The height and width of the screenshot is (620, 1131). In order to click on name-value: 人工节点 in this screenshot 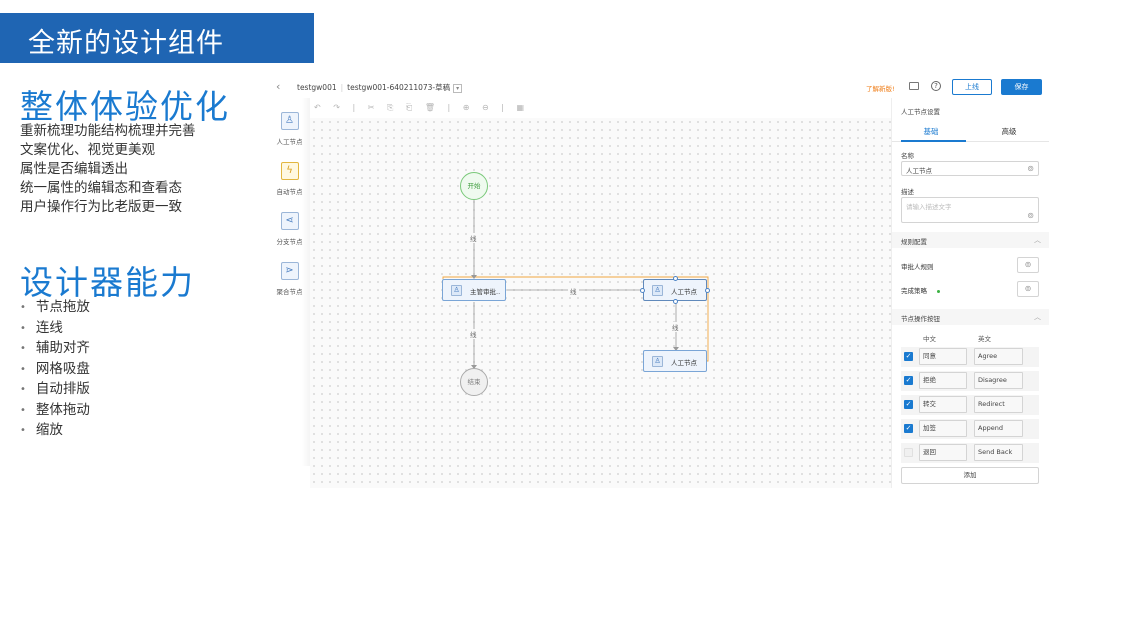, I will do `click(919, 171)`.